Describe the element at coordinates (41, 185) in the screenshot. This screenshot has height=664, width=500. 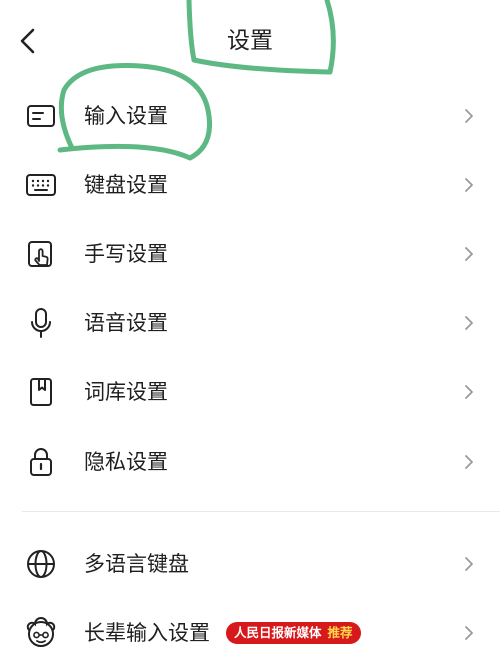
I see `keyboard-icon` at that location.